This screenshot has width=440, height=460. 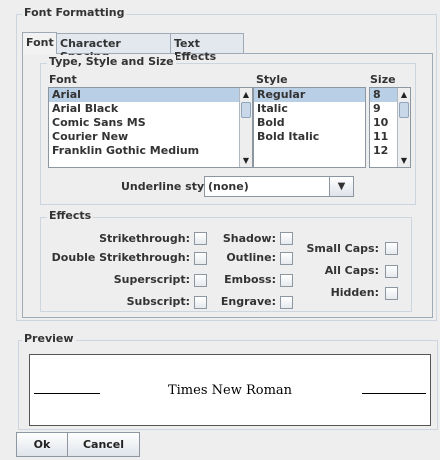 What do you see at coordinates (251, 257) in the screenshot?
I see `outline-label: Outline:` at bounding box center [251, 257].